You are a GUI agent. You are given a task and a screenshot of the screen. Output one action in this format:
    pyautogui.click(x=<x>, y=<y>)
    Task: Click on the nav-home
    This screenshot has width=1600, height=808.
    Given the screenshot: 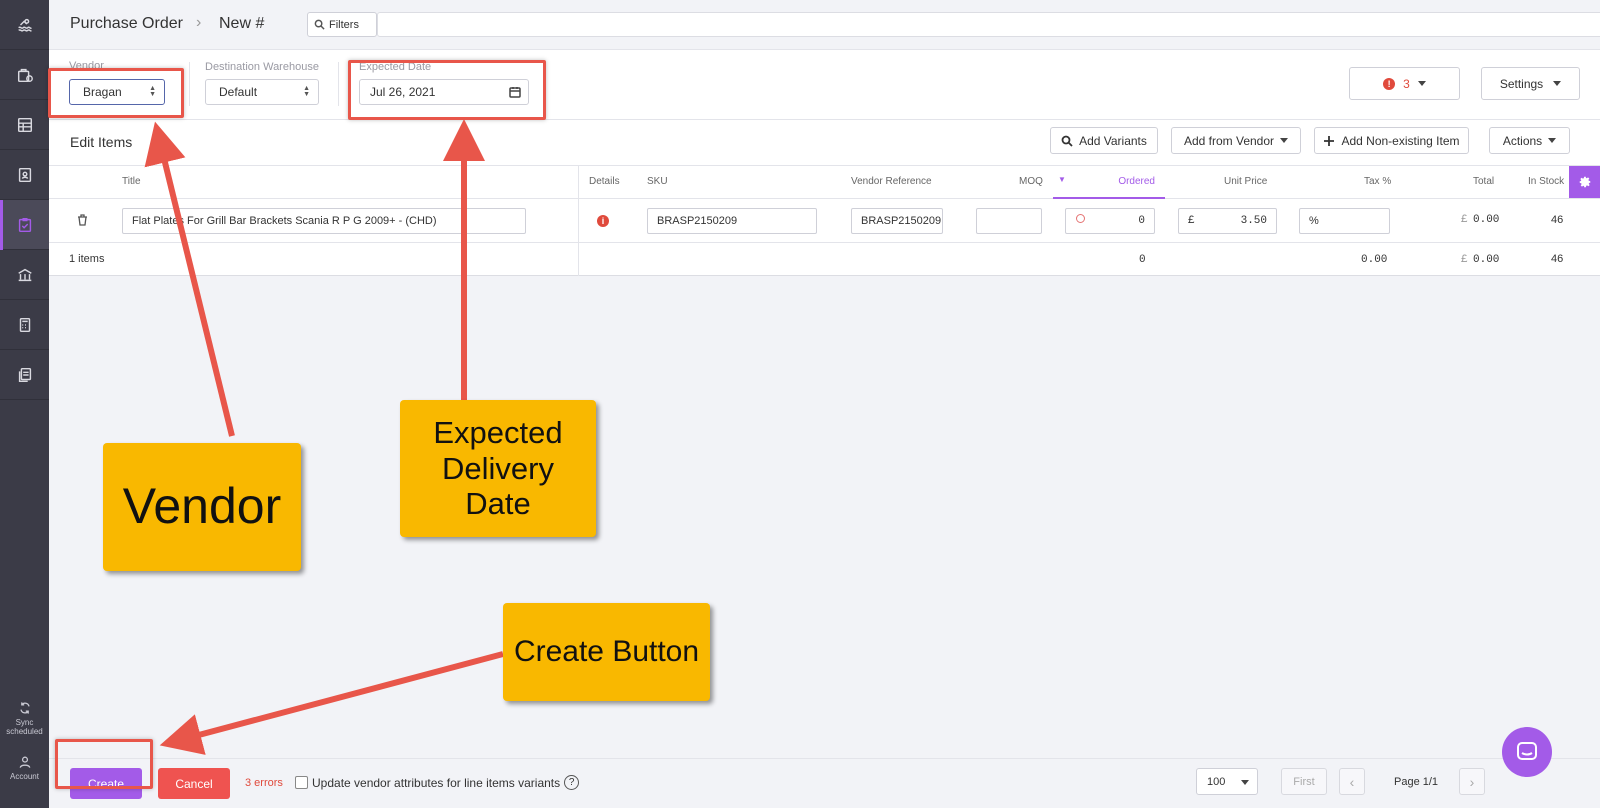 What is the action you would take?
    pyautogui.click(x=24, y=25)
    